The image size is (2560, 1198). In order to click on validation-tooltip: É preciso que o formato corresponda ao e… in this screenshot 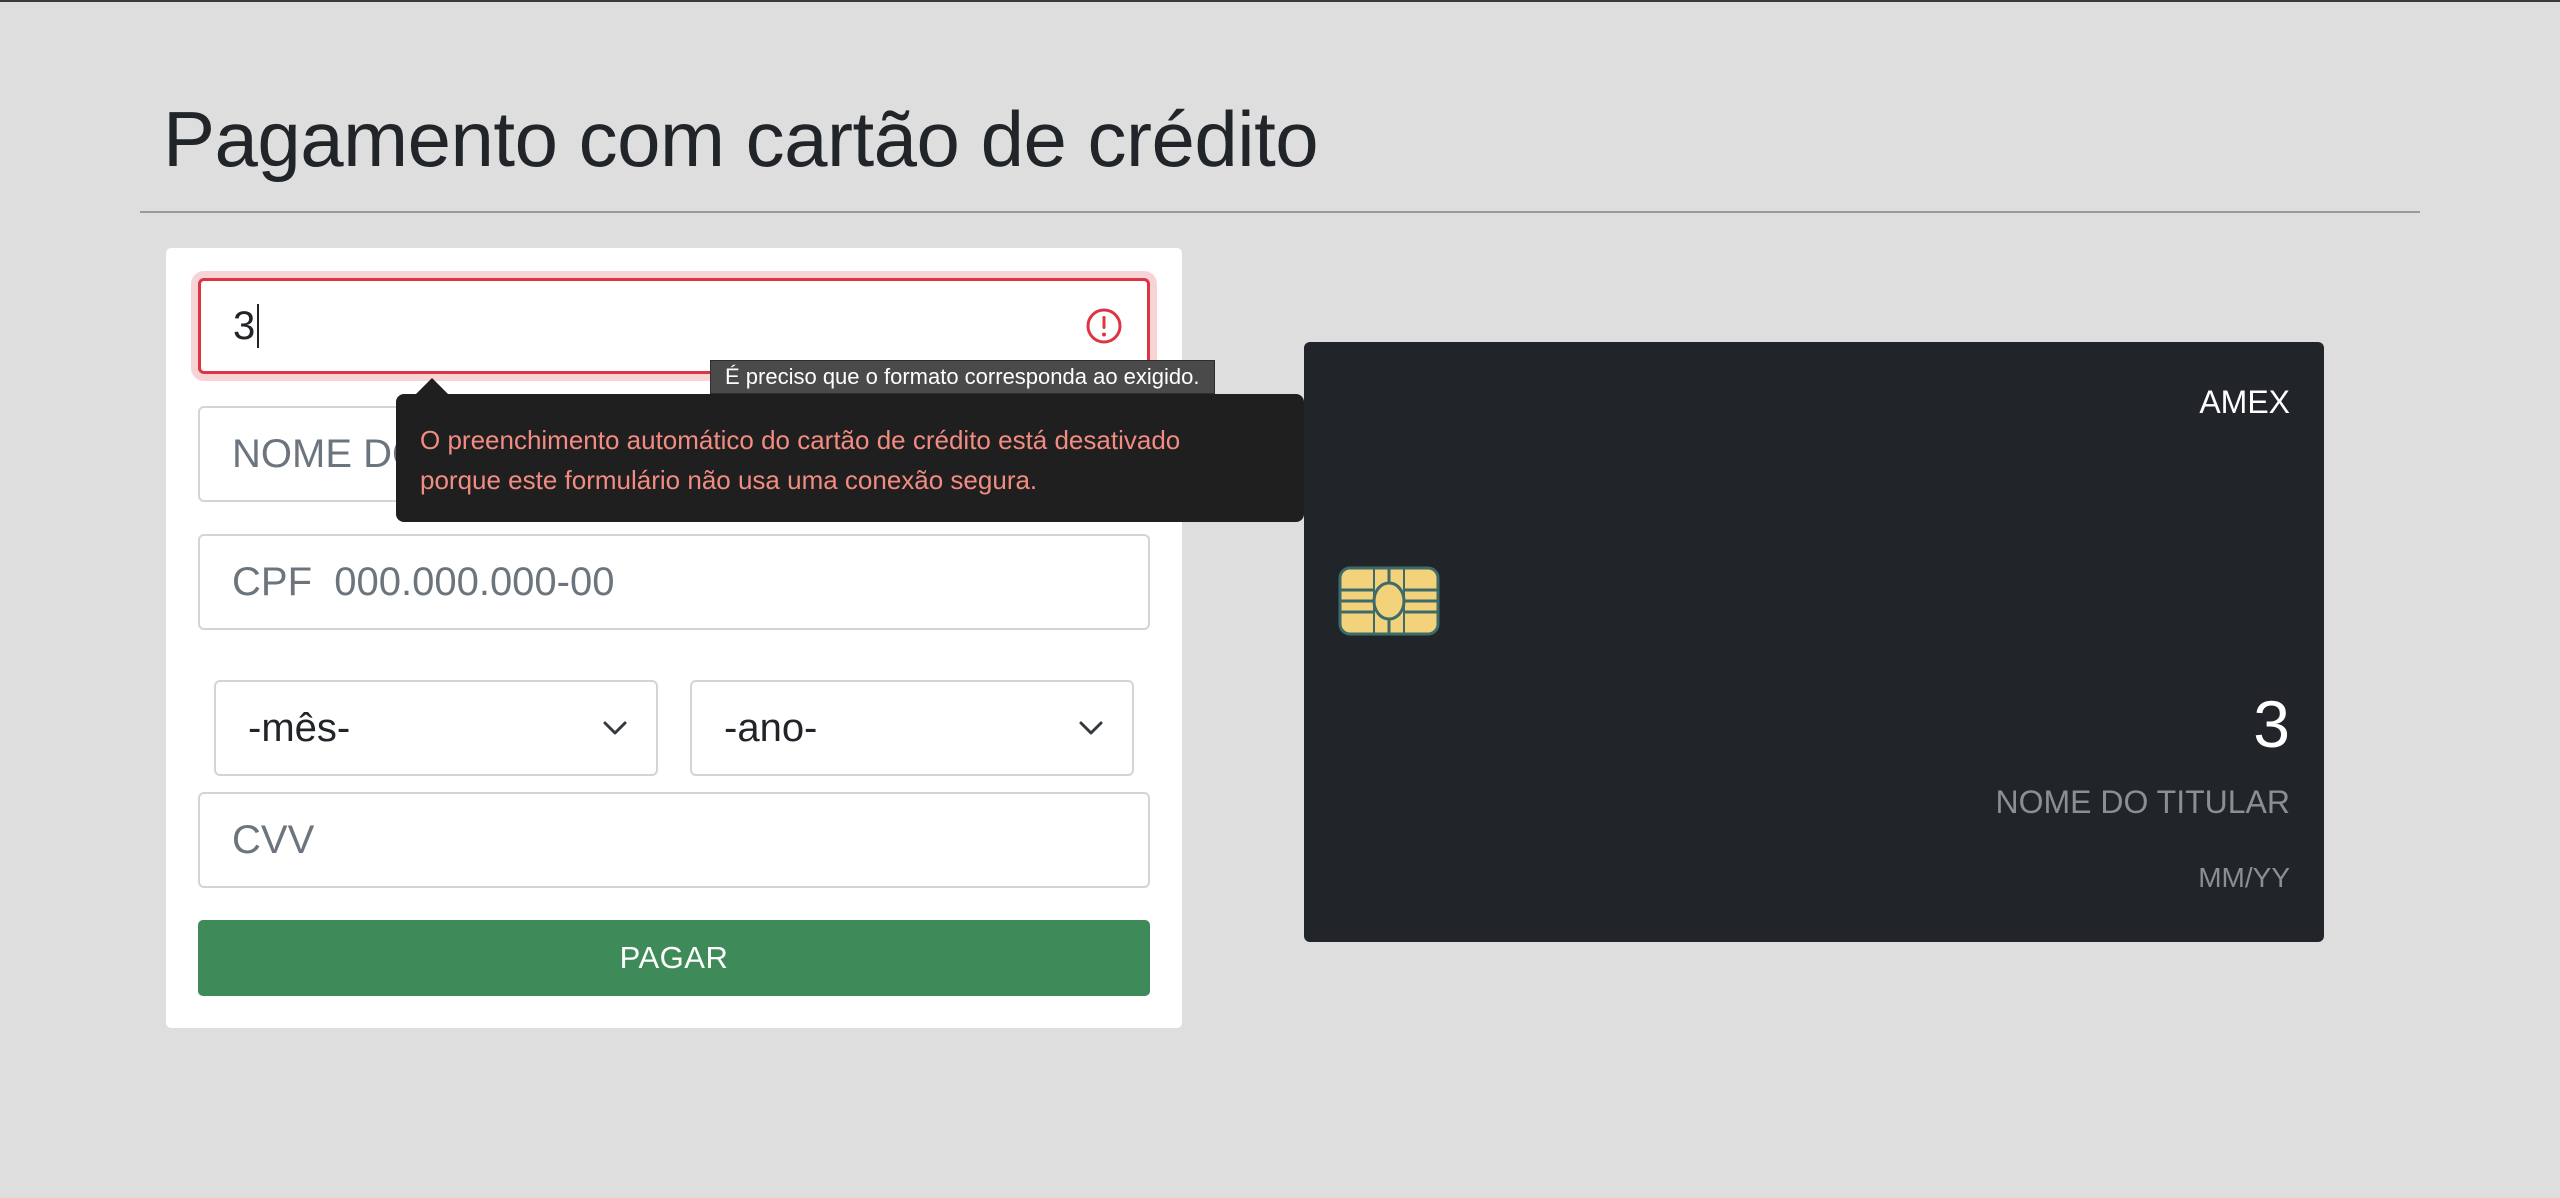, I will do `click(962, 377)`.